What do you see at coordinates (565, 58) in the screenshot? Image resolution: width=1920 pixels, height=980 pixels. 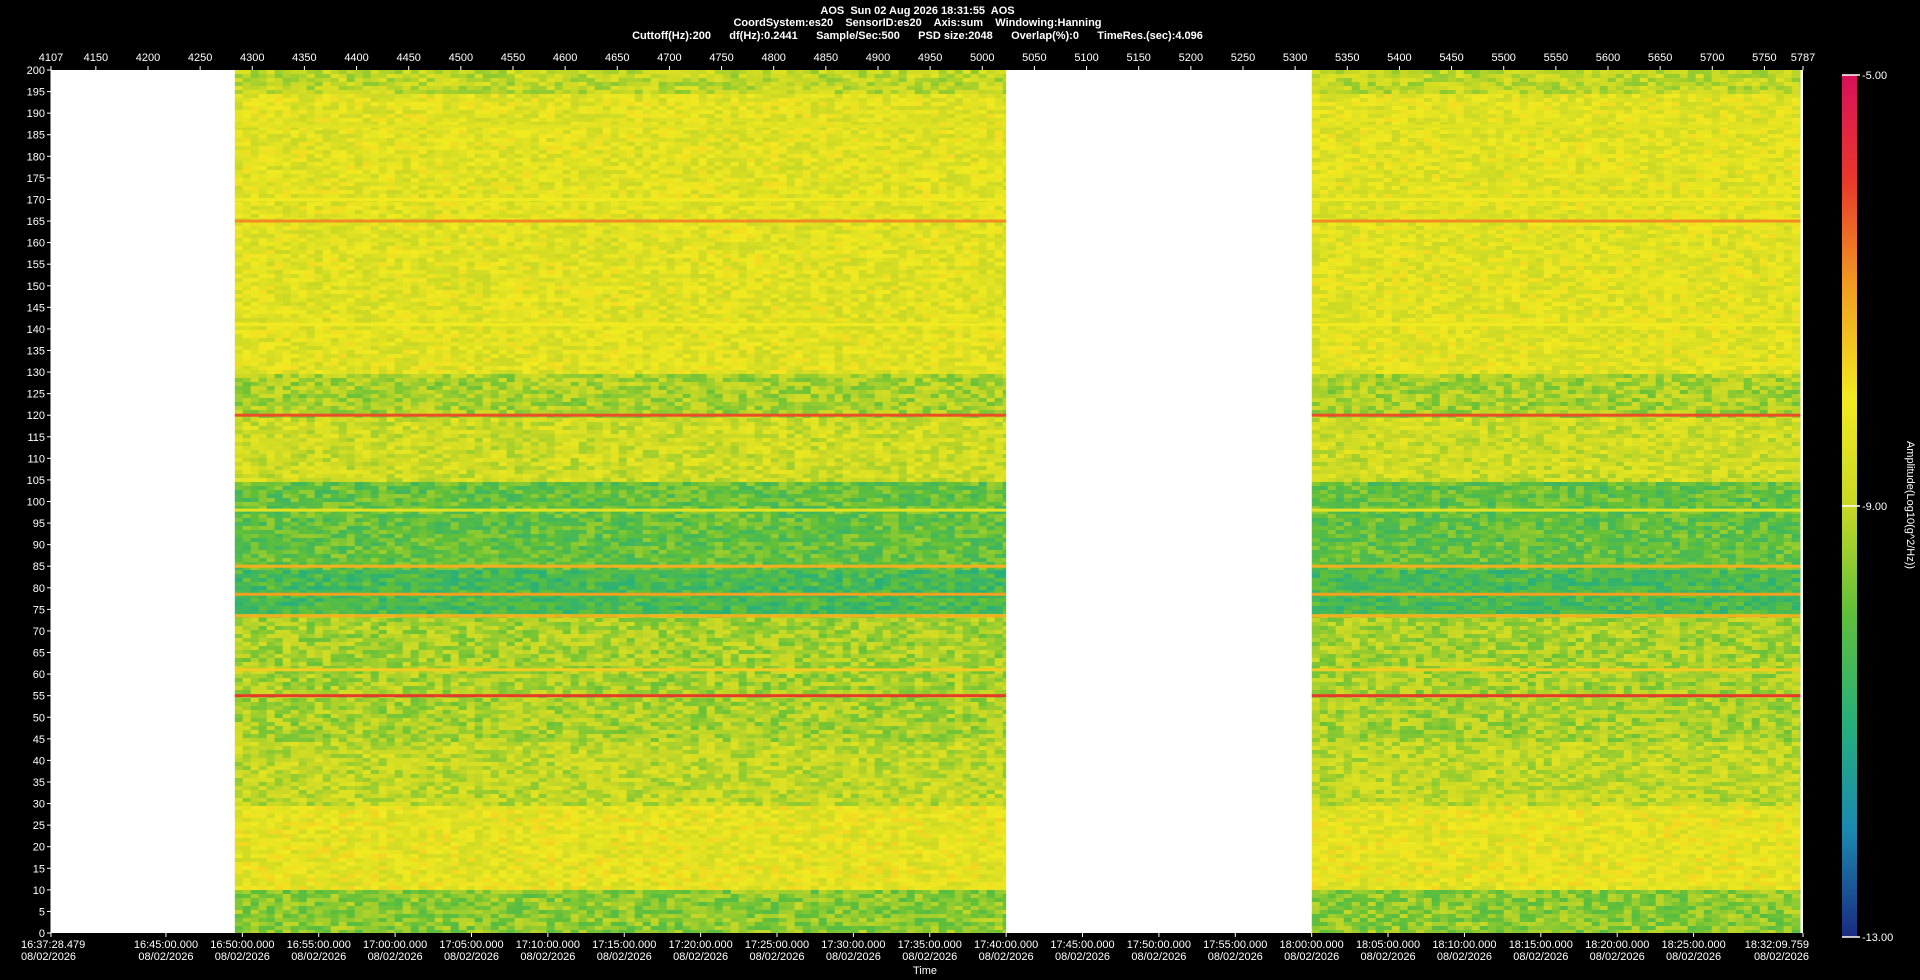 I see `top-tick-label: 4600` at bounding box center [565, 58].